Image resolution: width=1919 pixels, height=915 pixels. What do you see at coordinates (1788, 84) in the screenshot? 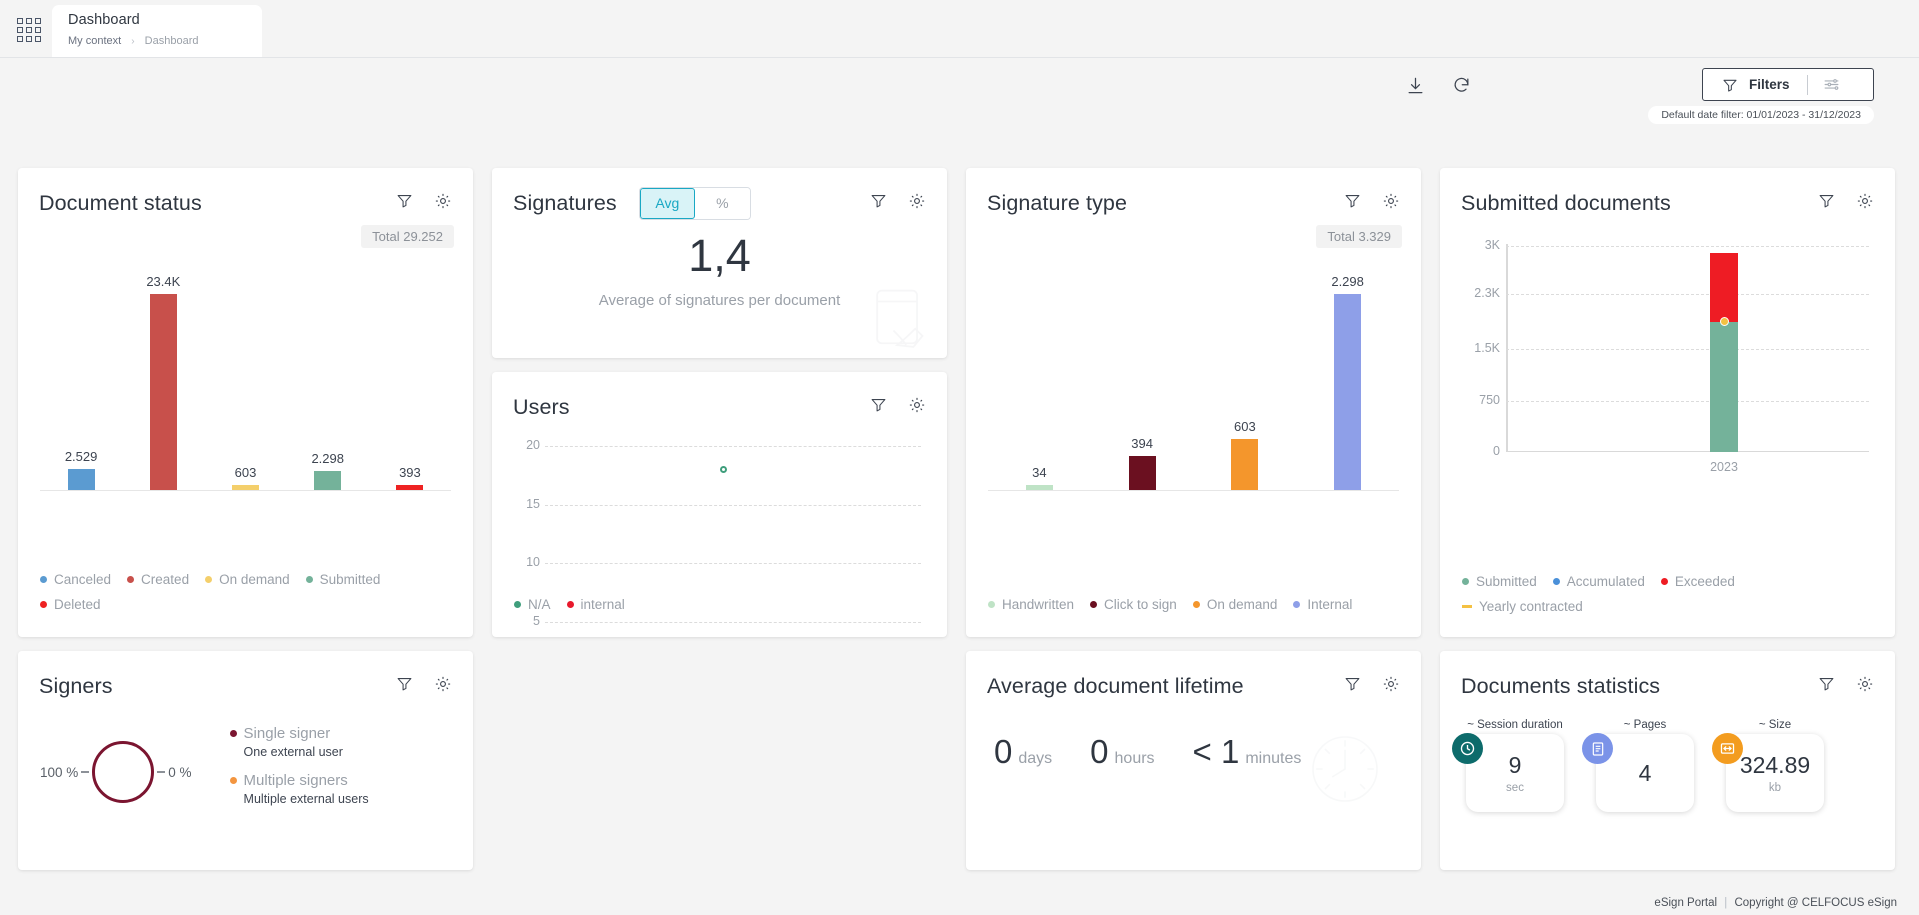
I see `filters-button: Filters` at bounding box center [1788, 84].